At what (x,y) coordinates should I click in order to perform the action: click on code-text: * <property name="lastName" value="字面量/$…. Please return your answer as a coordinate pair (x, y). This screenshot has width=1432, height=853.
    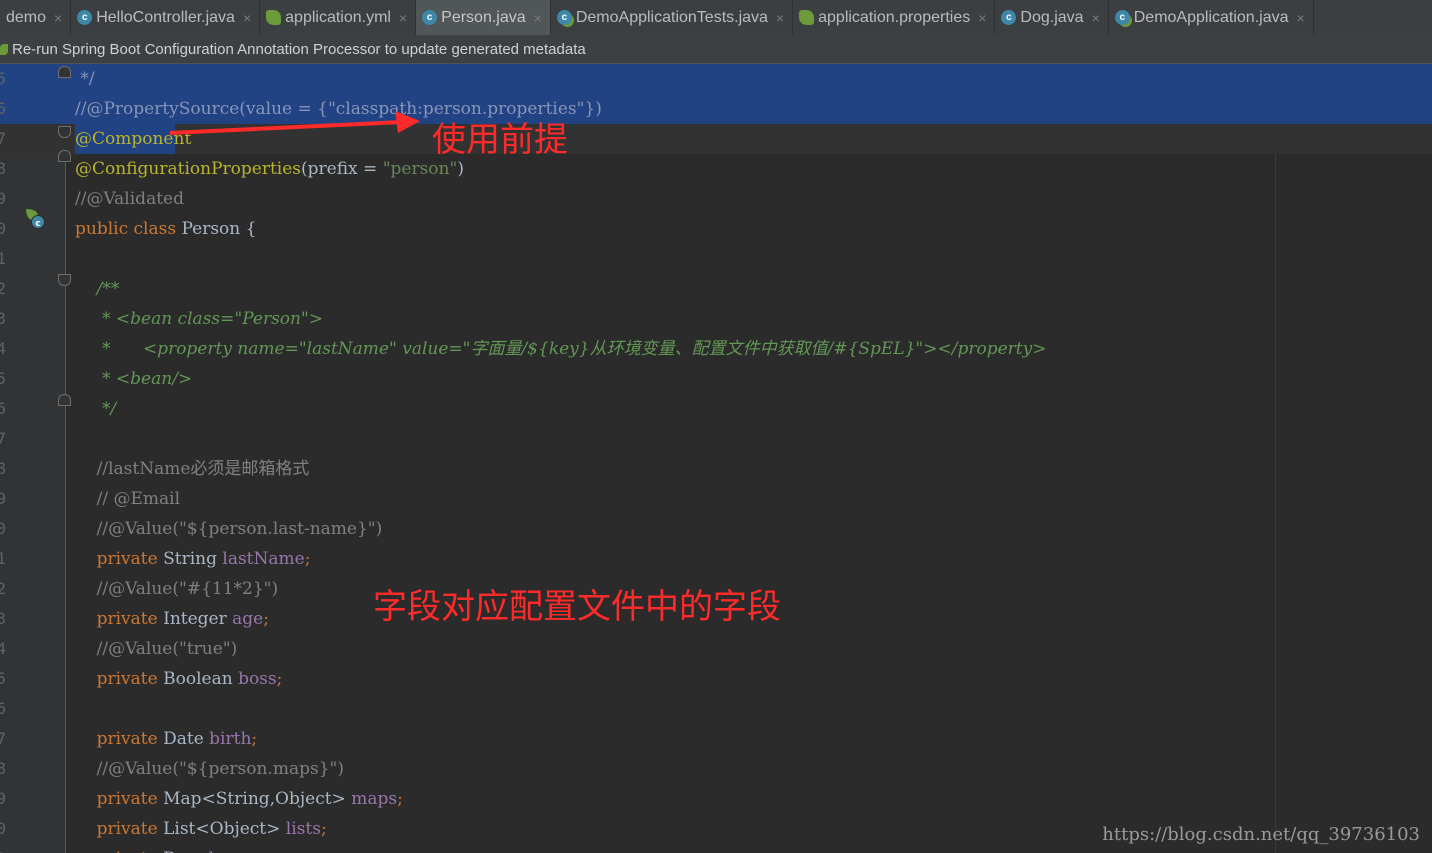
    Looking at the image, I should click on (560, 349).